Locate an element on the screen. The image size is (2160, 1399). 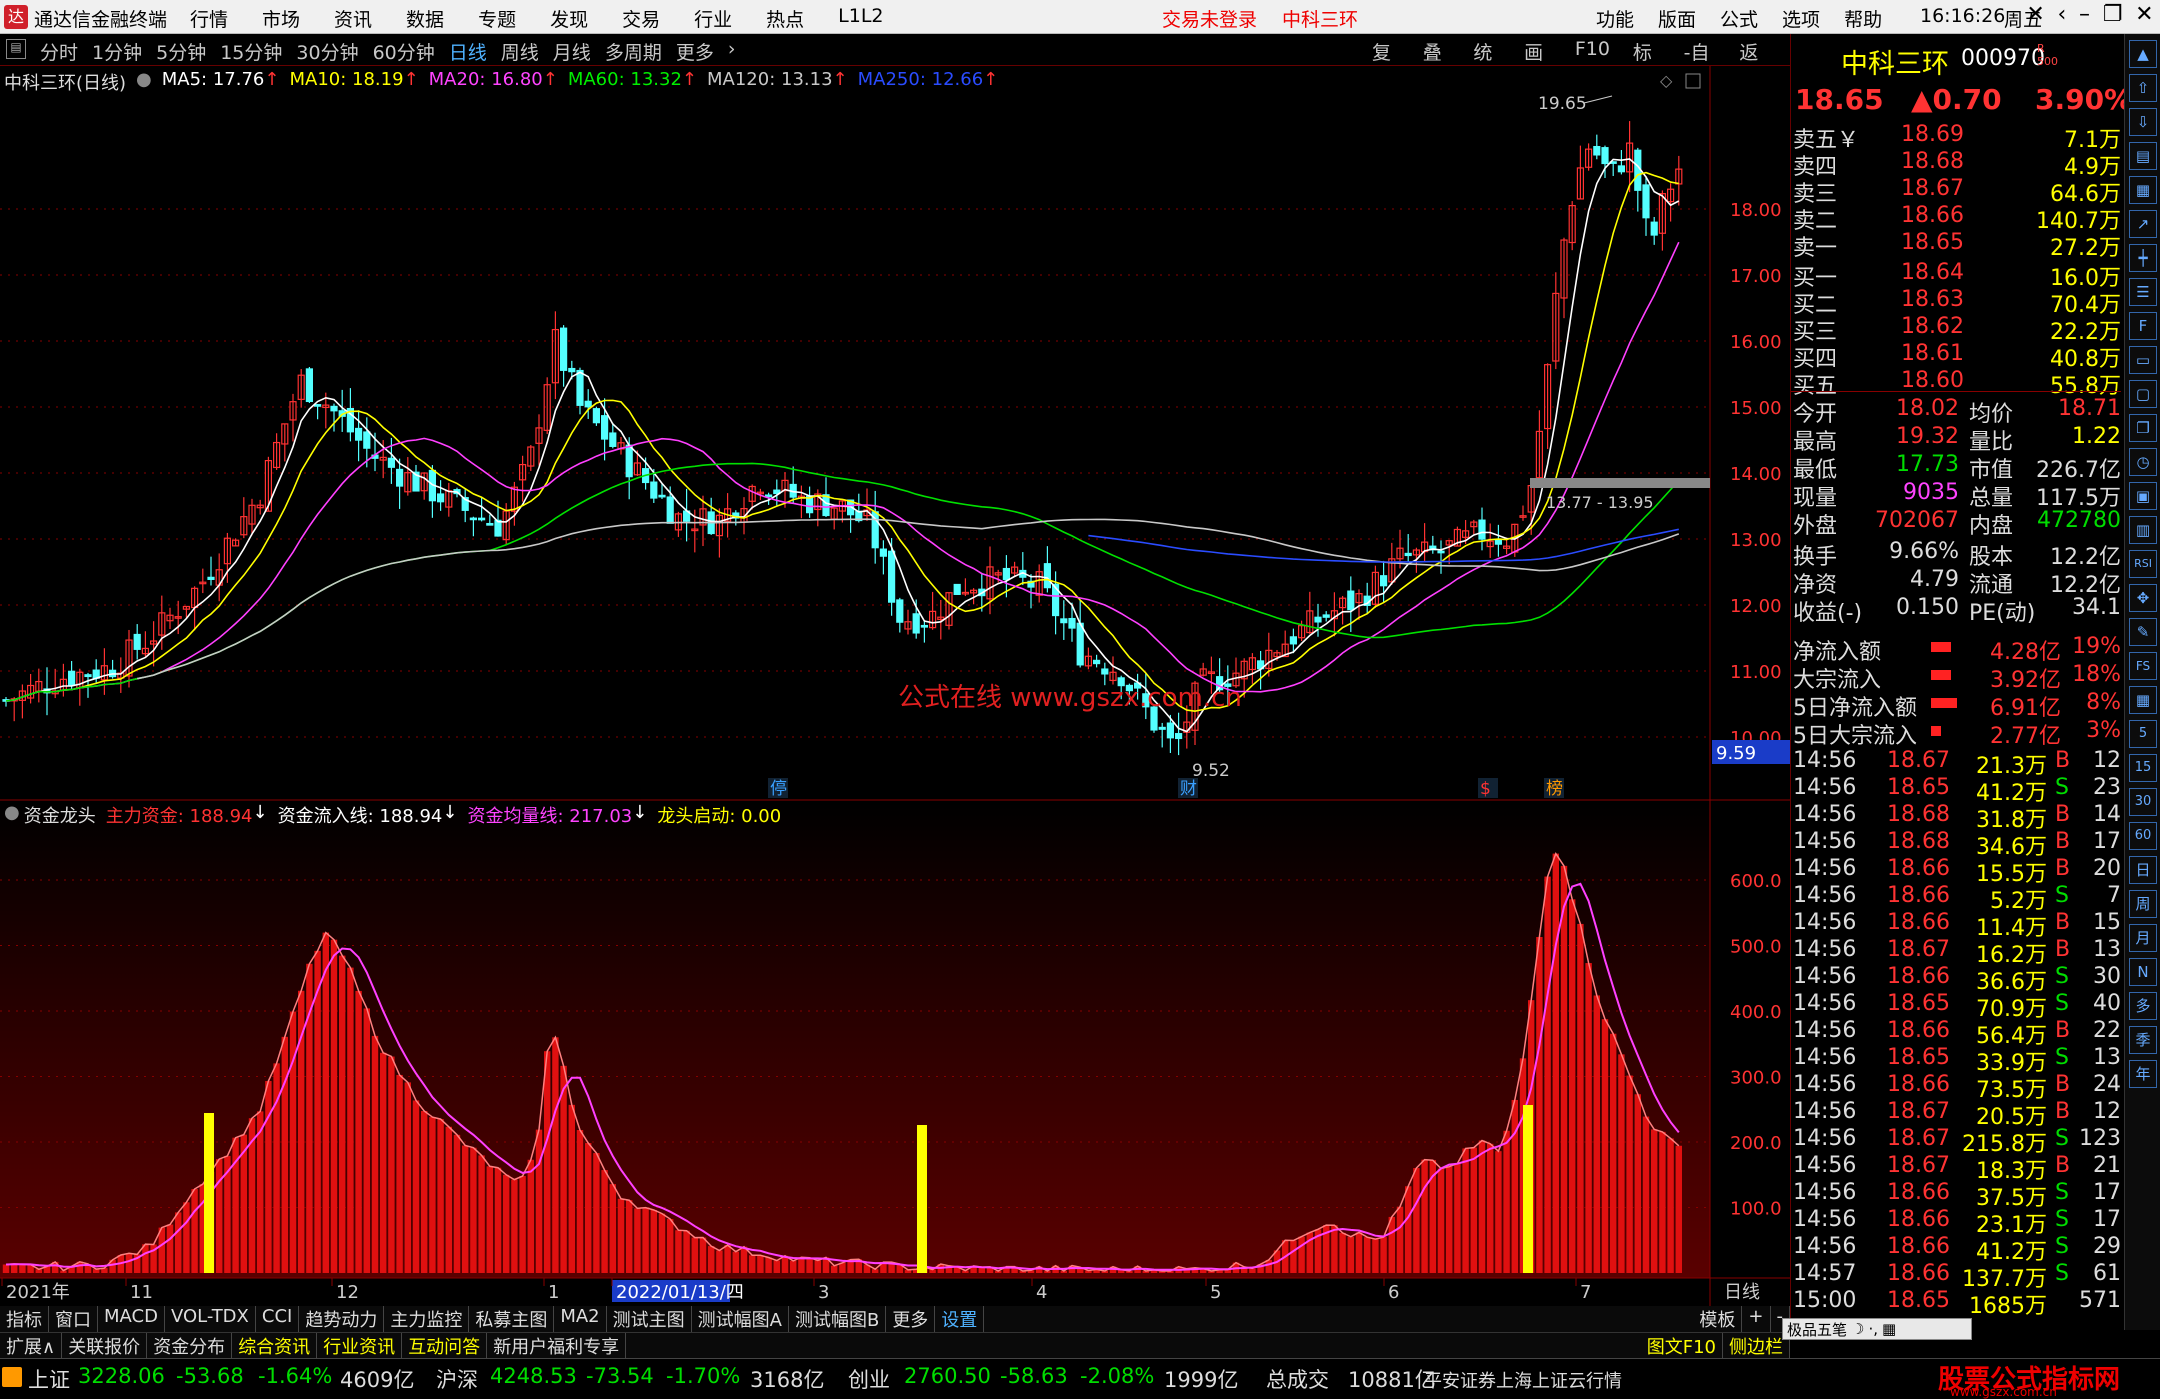
ime-toolbar: 极品五笔 ☽ ·, ▦ is located at coordinates (1877, 1329).